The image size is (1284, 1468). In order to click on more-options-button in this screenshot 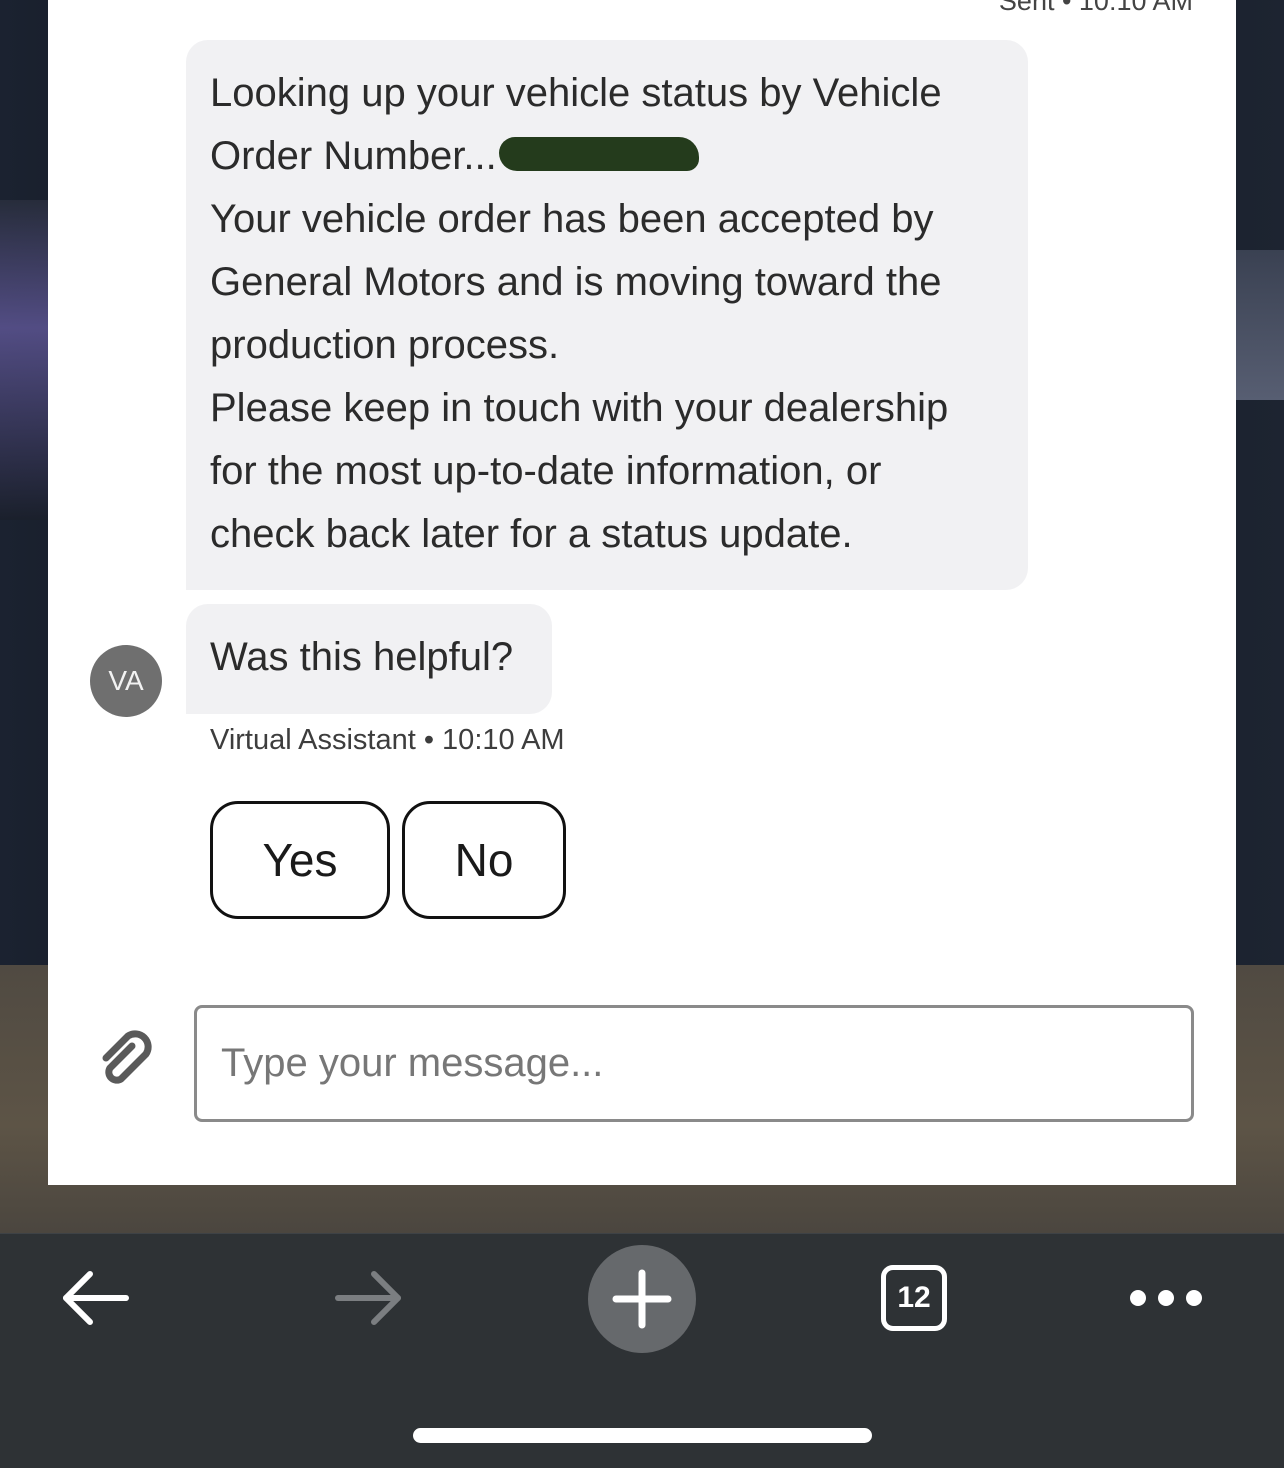, I will do `click(1166, 1298)`.